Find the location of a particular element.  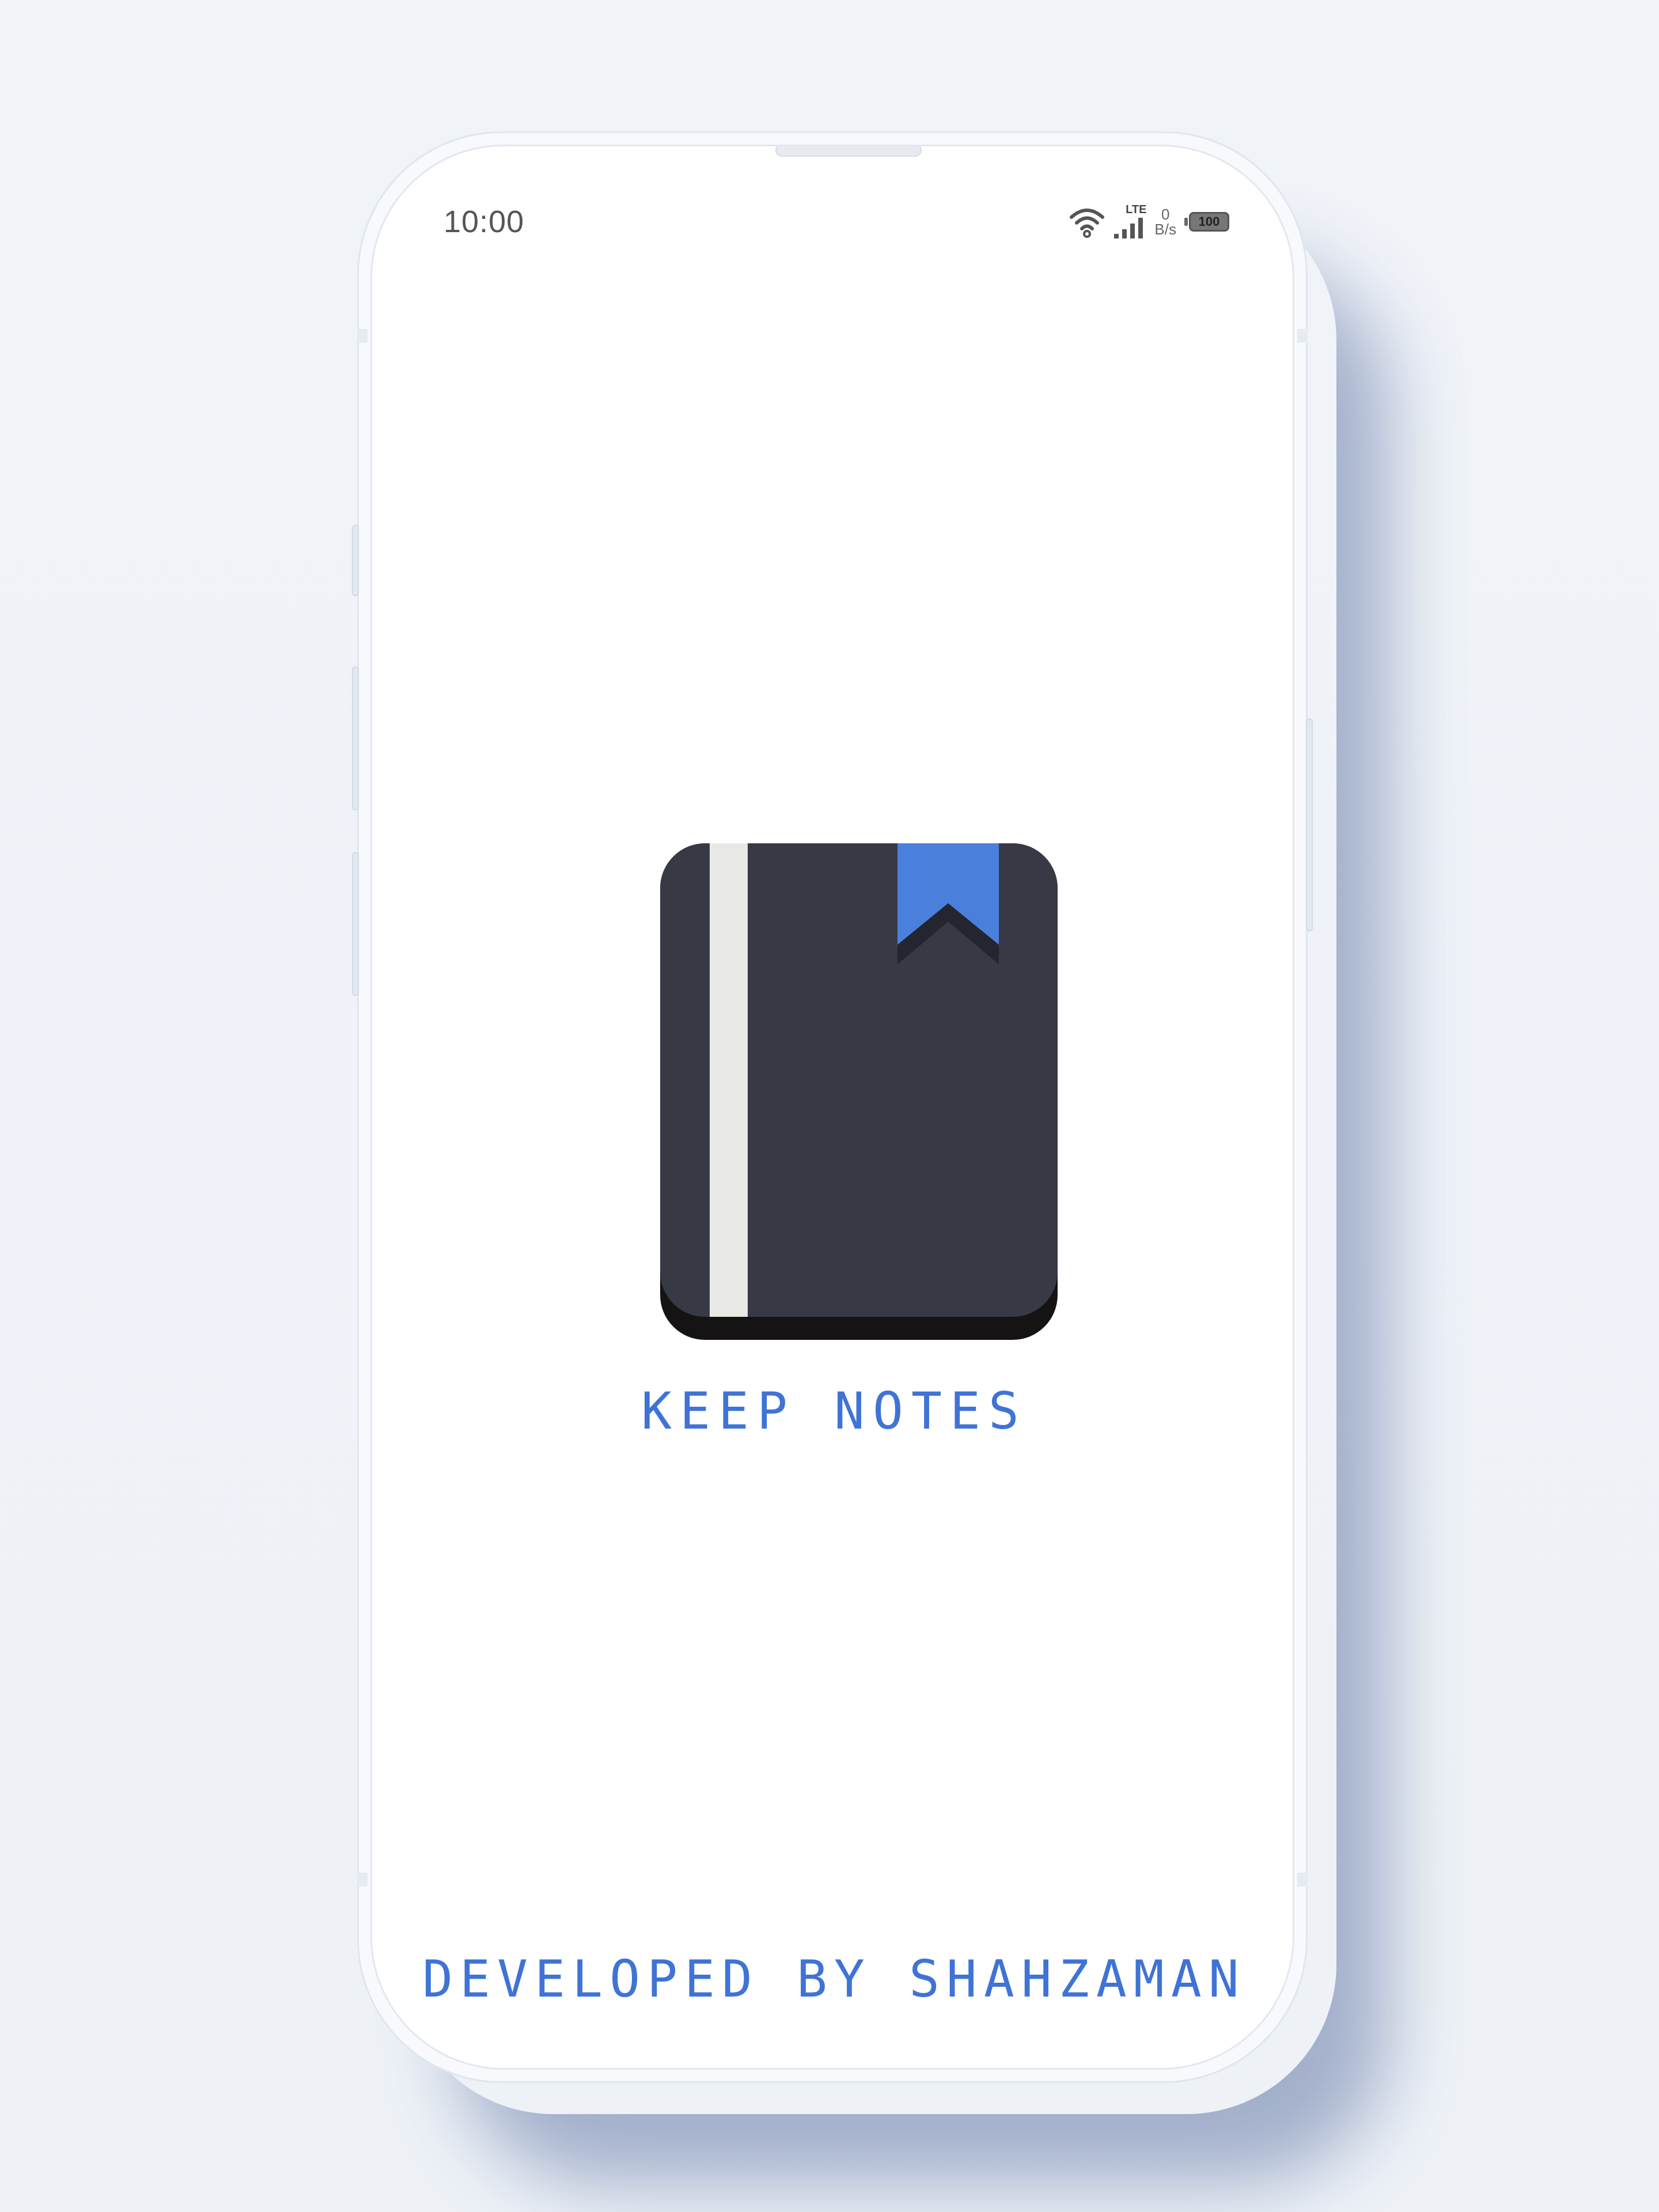

battery-icon: 100 is located at coordinates (1206, 222).